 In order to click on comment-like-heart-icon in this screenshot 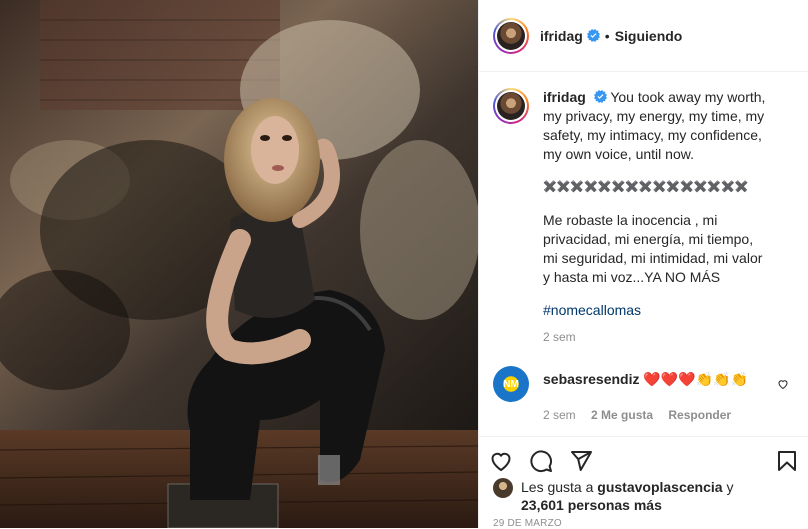, I will do `click(783, 384)`.